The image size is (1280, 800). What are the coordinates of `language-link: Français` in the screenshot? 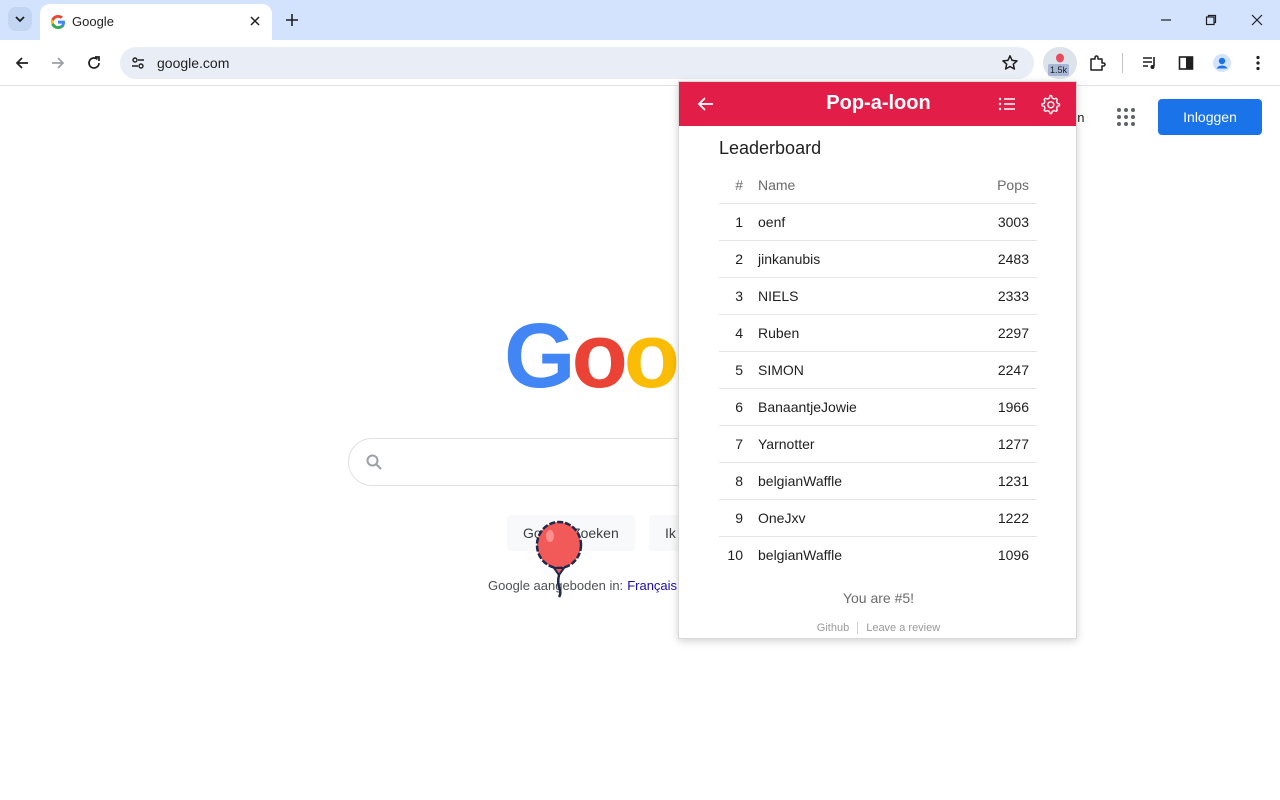 It's located at (652, 585).